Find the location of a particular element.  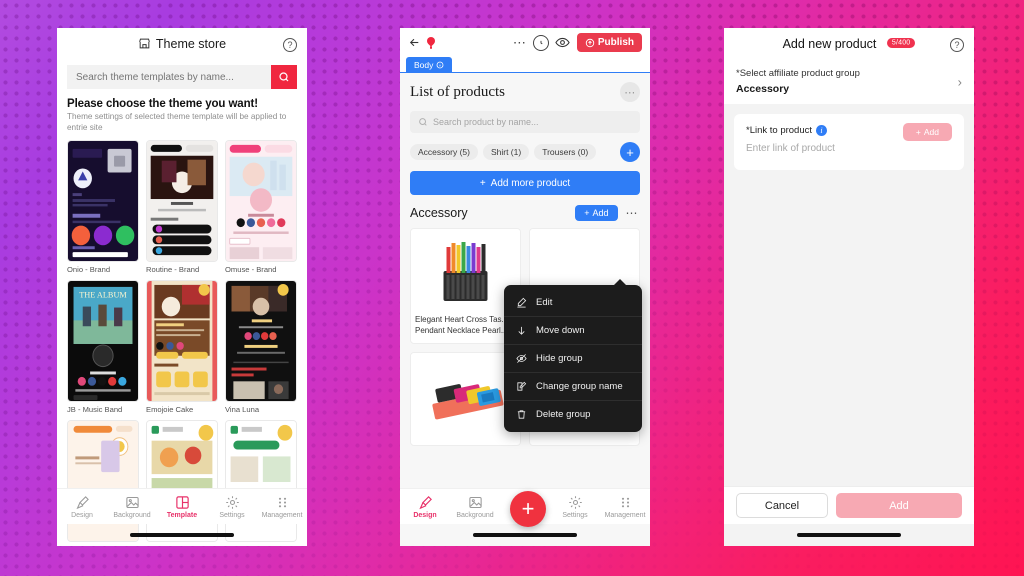

theme-card: Omuse - Brand is located at coordinates (261, 207).